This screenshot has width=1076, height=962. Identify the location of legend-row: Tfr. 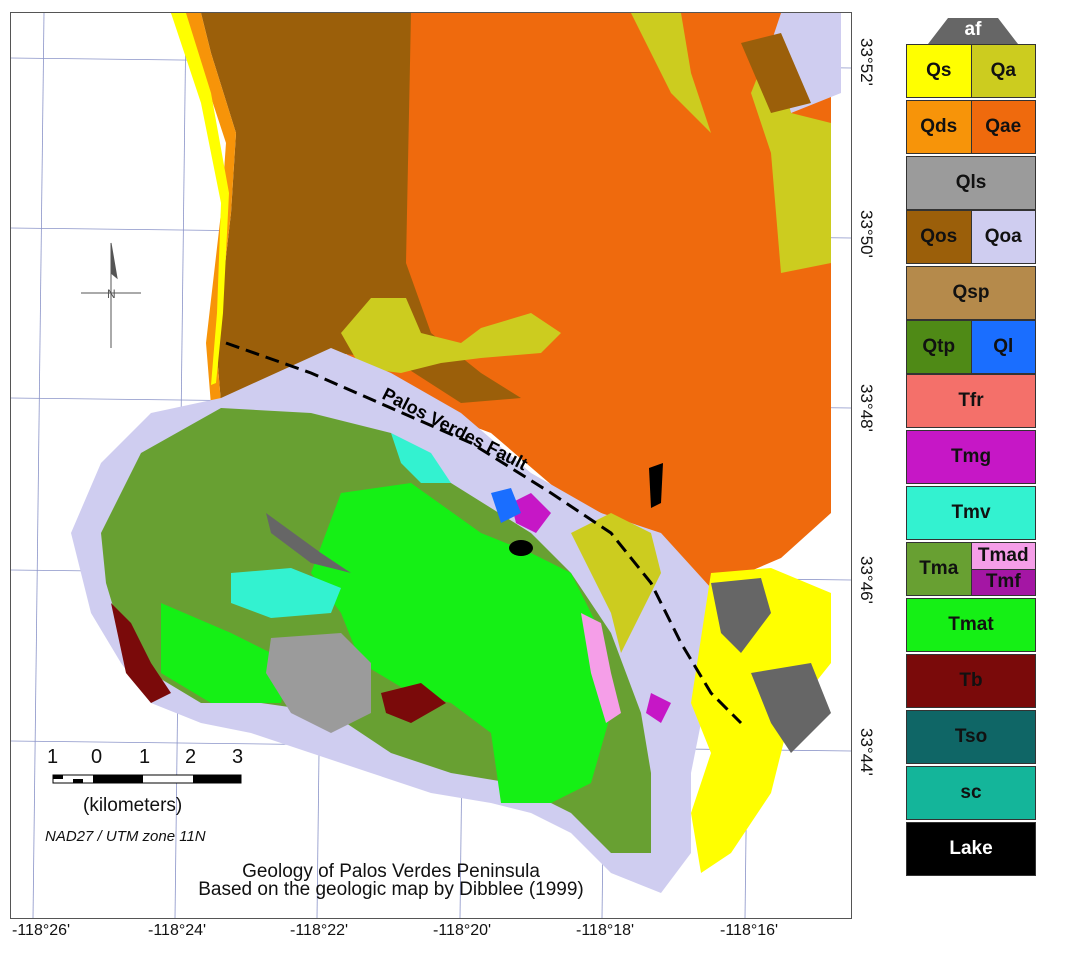
(971, 401).